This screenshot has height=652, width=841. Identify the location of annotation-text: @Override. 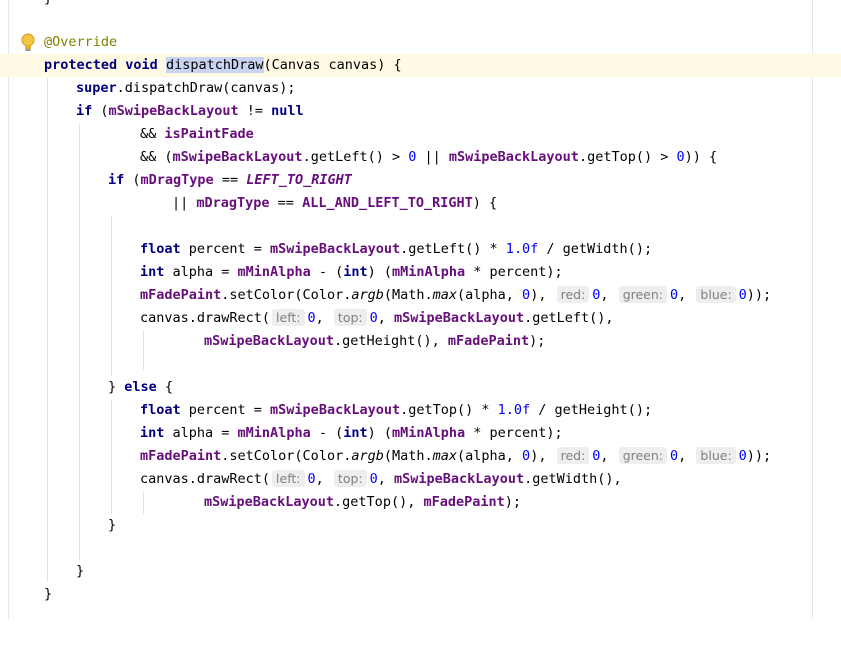
(81, 42).